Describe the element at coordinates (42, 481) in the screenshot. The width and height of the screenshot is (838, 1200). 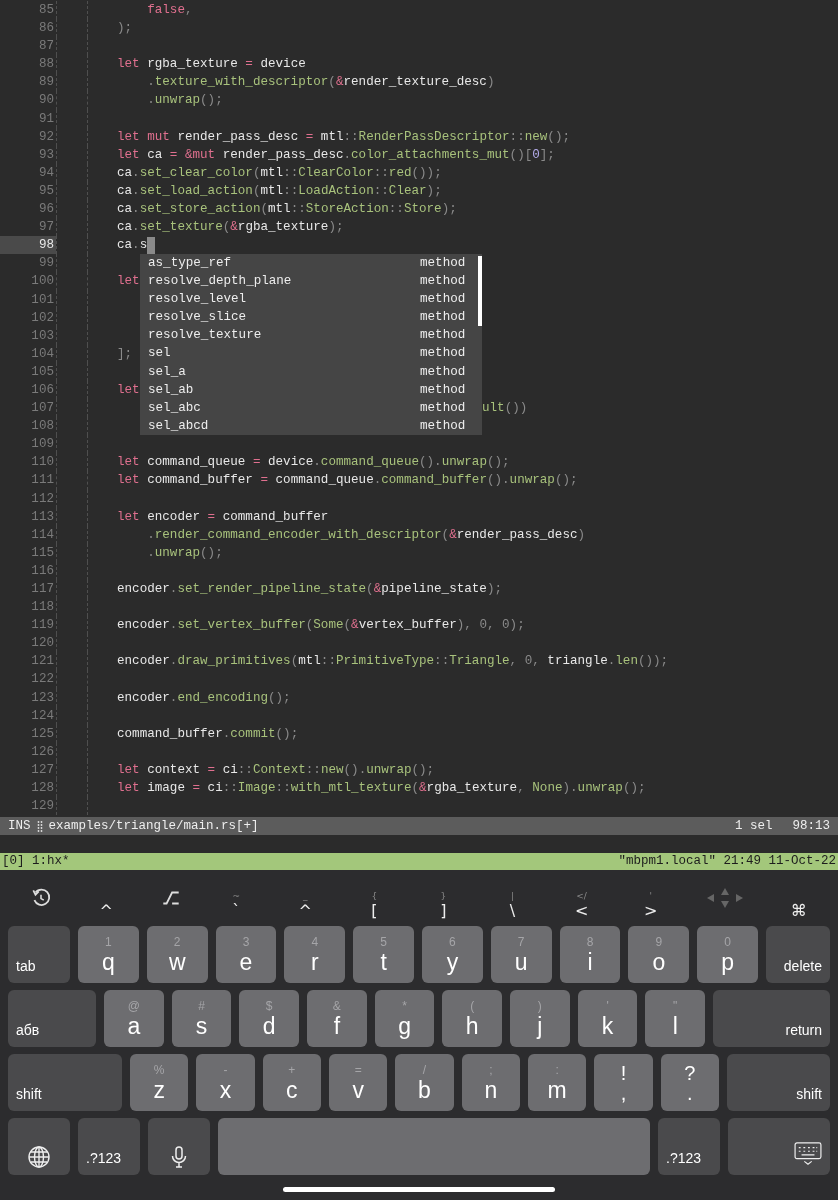
I see `line-number: 111` at that location.